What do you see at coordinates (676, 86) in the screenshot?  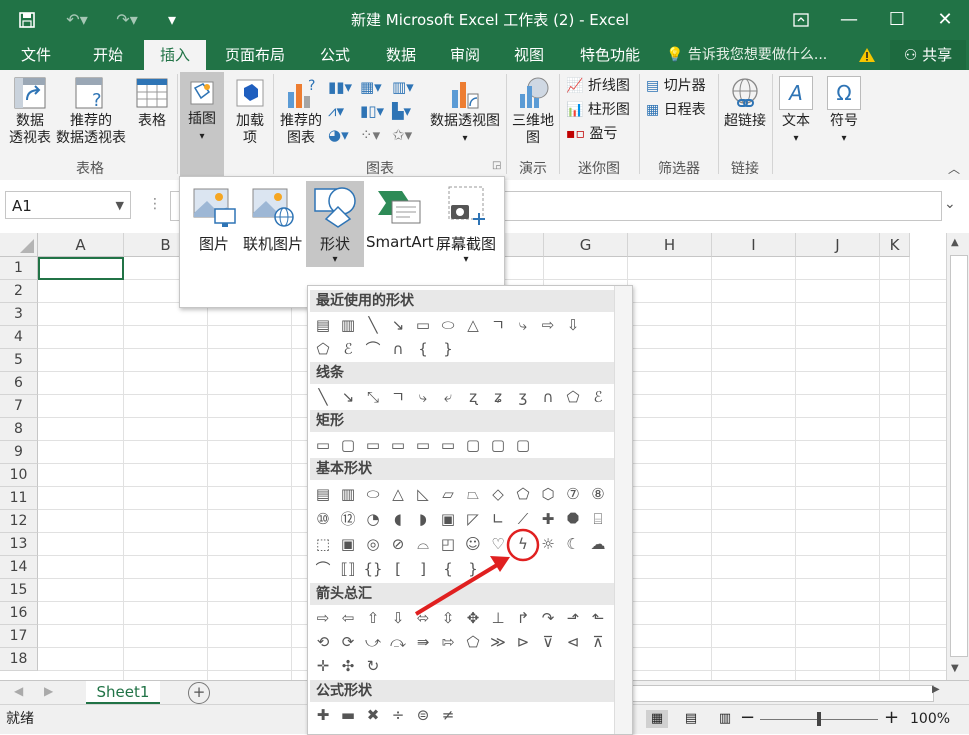 I see `slicer-button: ▤ 切片器` at bounding box center [676, 86].